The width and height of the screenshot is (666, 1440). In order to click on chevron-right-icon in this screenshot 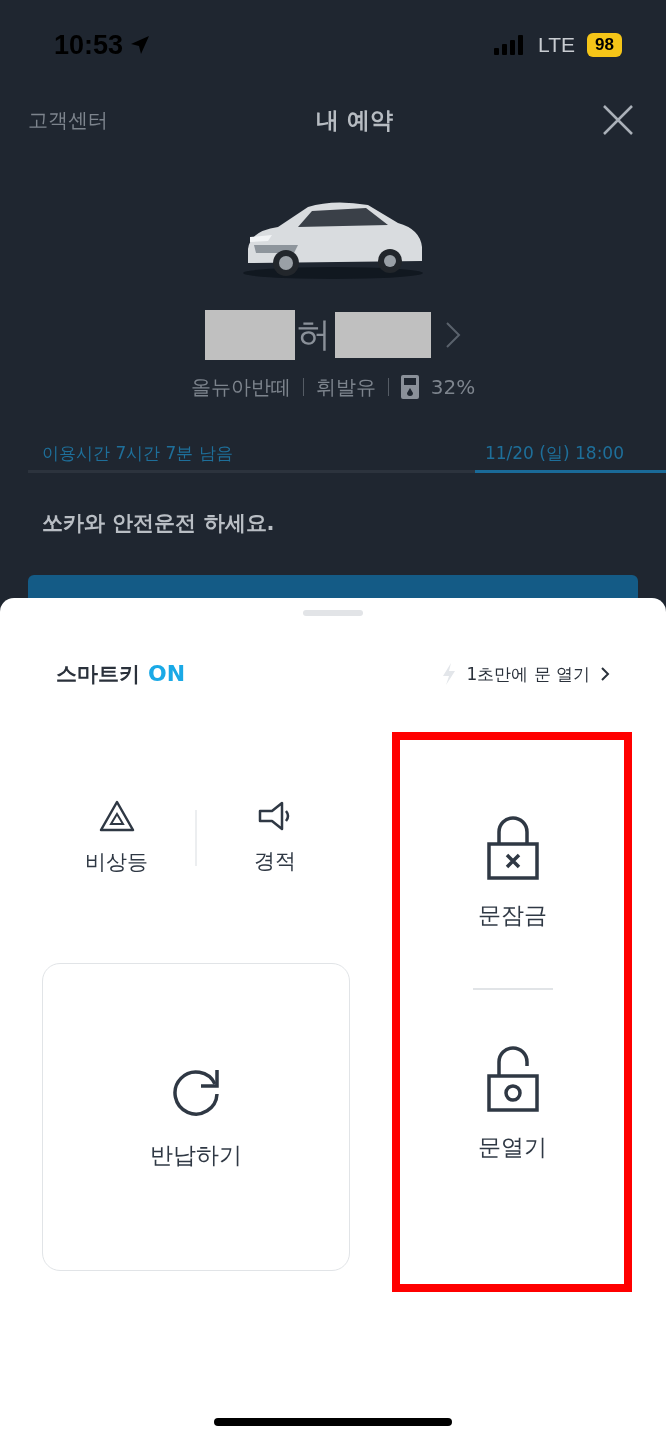, I will do `click(605, 674)`.